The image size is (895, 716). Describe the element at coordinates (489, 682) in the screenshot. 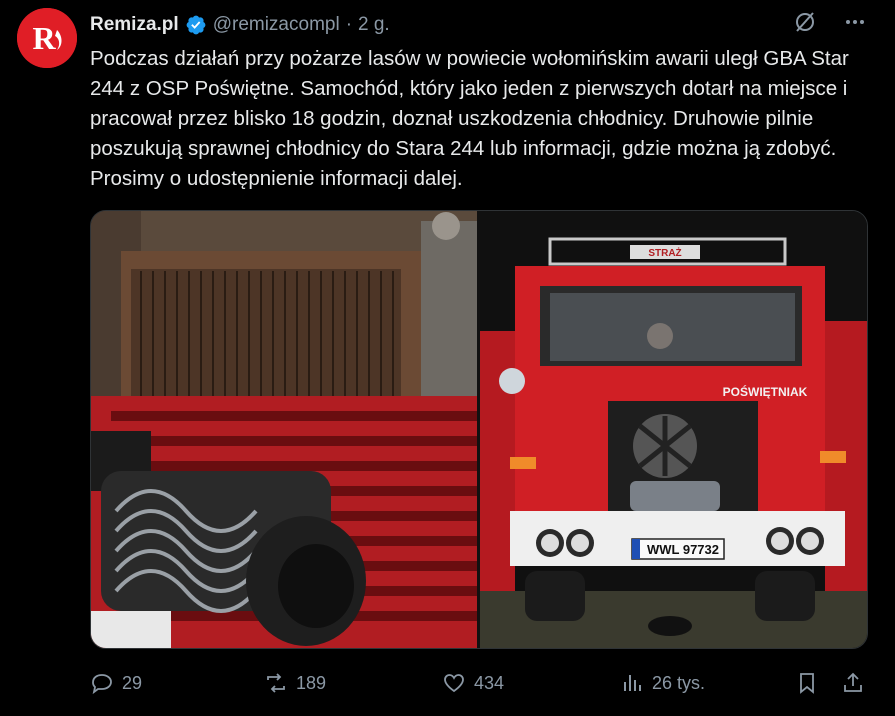

I see `like-count: 434` at that location.